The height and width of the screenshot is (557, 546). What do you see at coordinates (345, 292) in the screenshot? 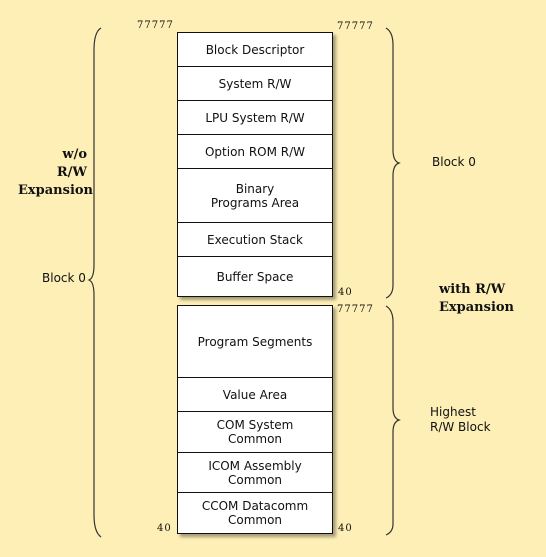
I see `upper-bottom-address-right: 40` at bounding box center [345, 292].